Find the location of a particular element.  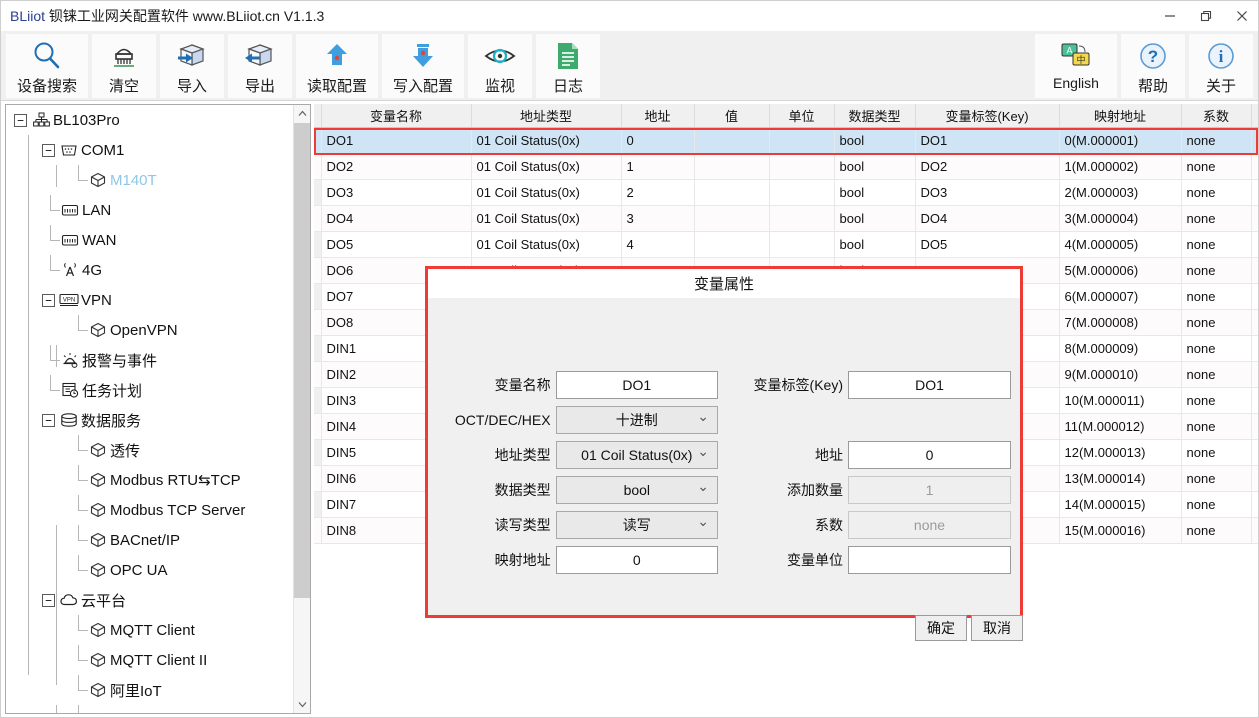

close-icon is located at coordinates (1241, 16).